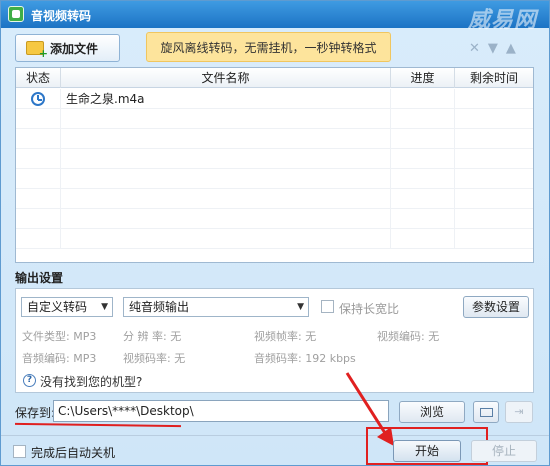 Image resolution: width=550 pixels, height=466 pixels. Describe the element at coordinates (91, 381) in the screenshot. I see `device-help-link: 没有找到您的机型?` at that location.